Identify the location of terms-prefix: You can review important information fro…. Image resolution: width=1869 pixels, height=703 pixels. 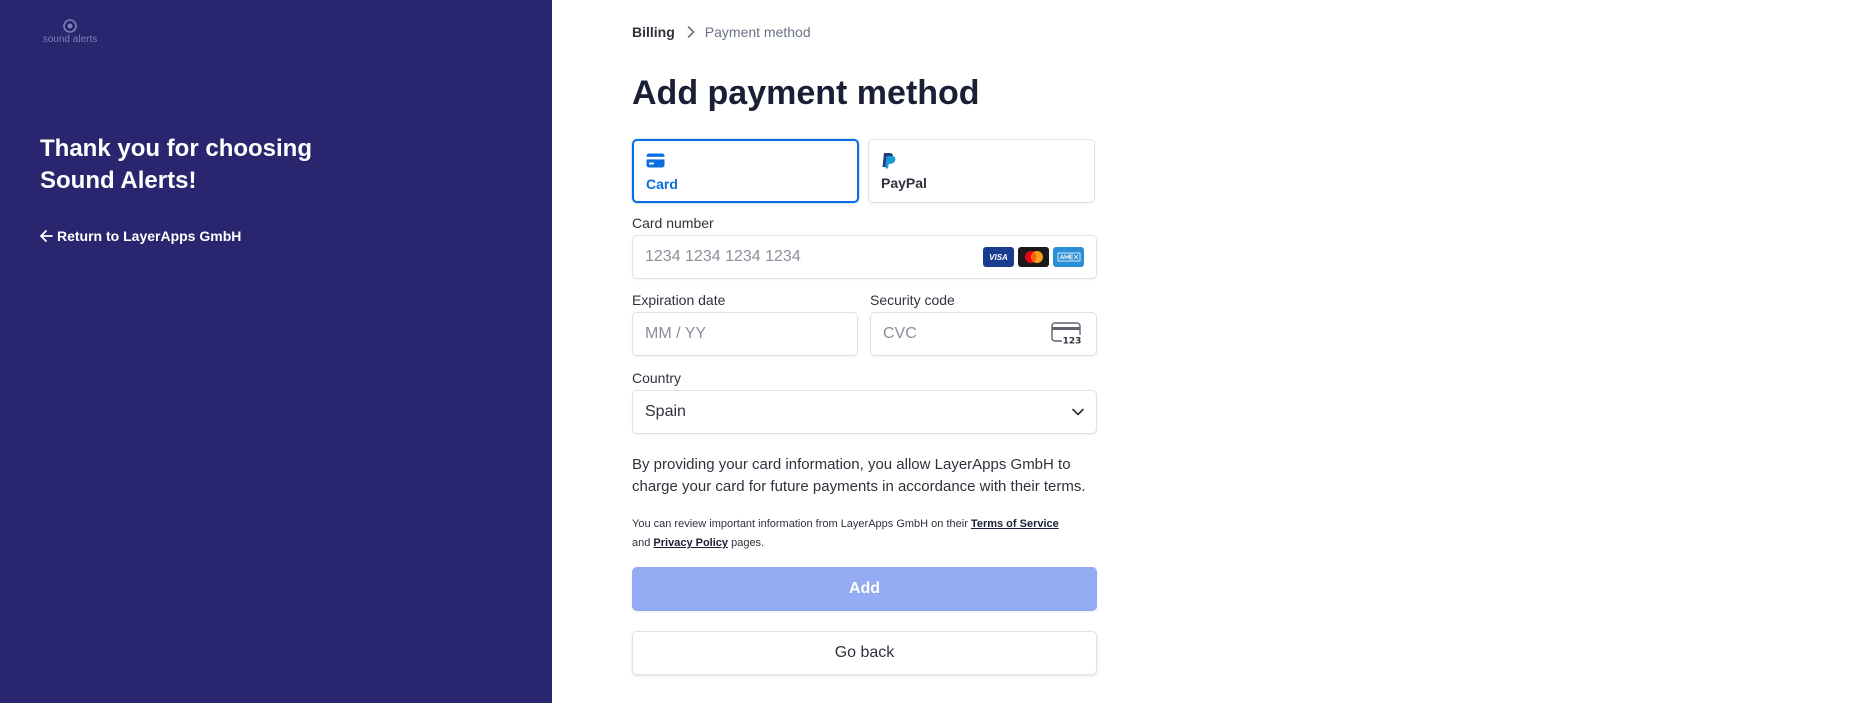
(801, 524).